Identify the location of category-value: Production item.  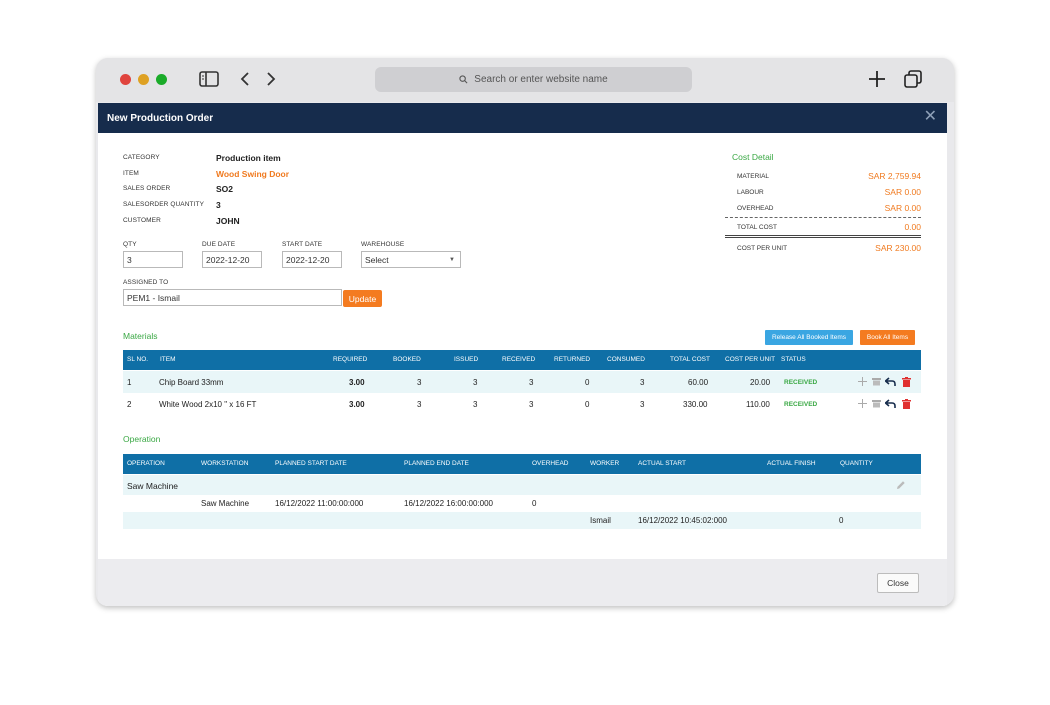
(248, 158).